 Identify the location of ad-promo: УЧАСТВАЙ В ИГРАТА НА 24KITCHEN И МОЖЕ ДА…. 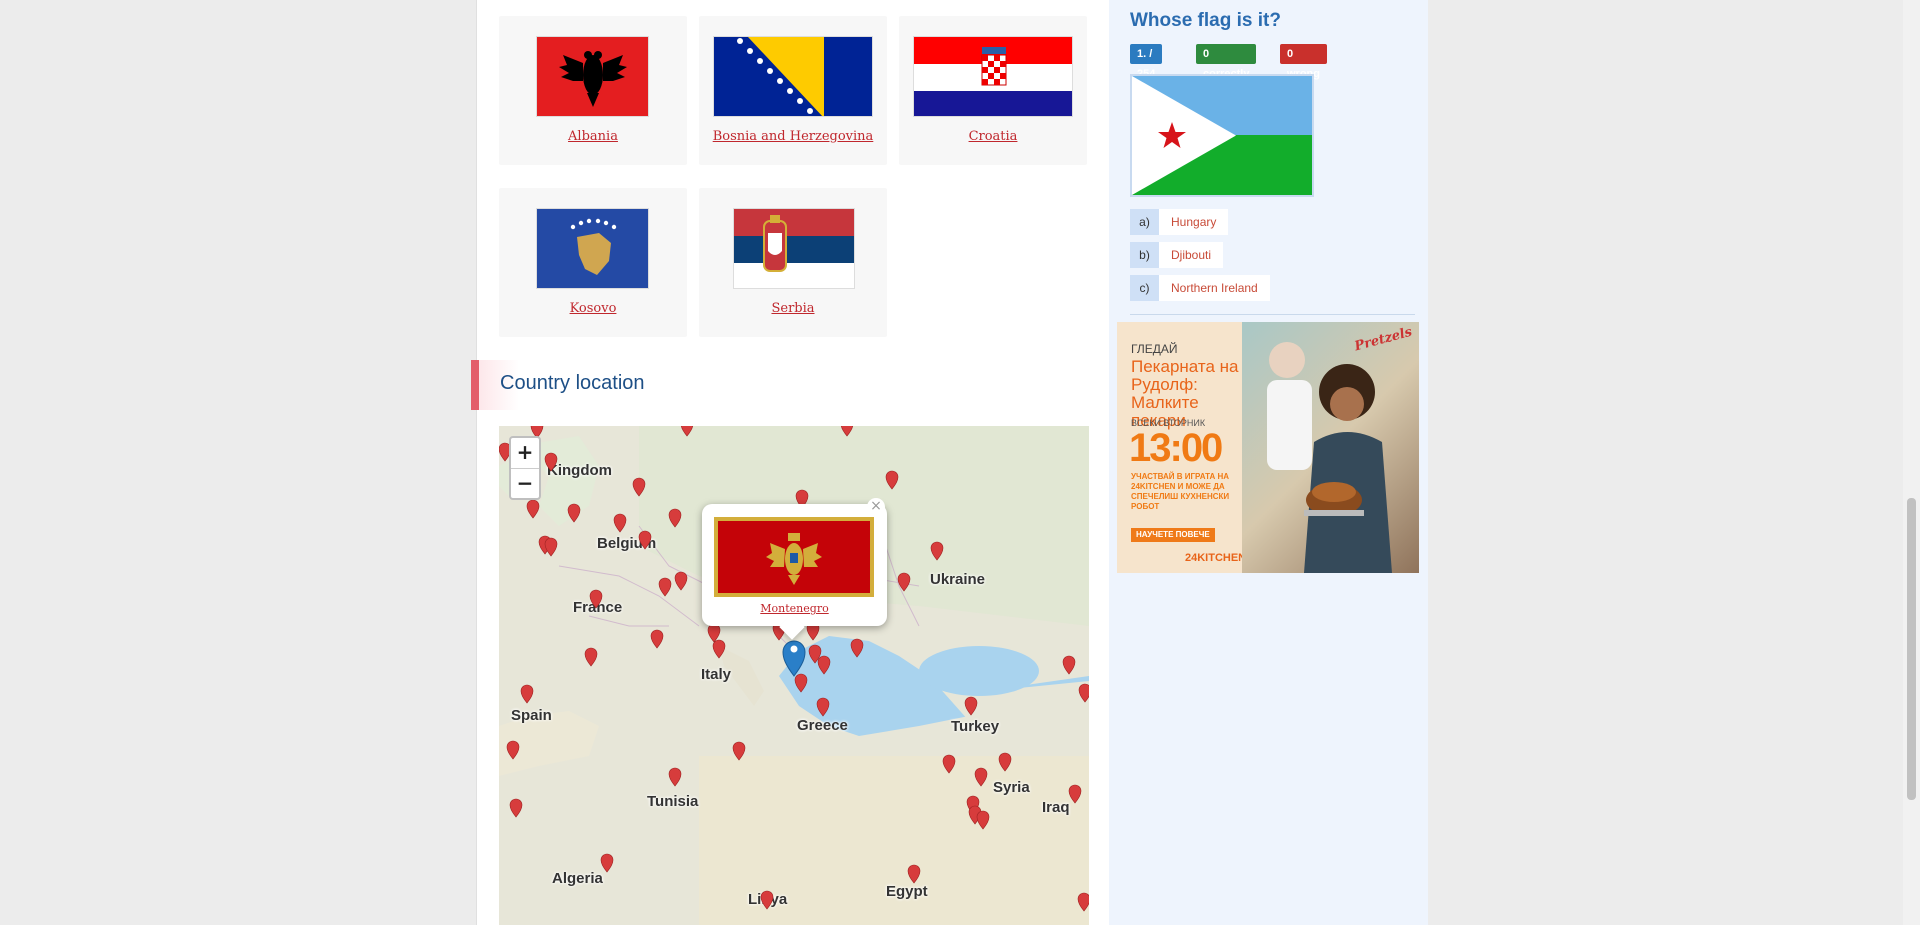
(1180, 491).